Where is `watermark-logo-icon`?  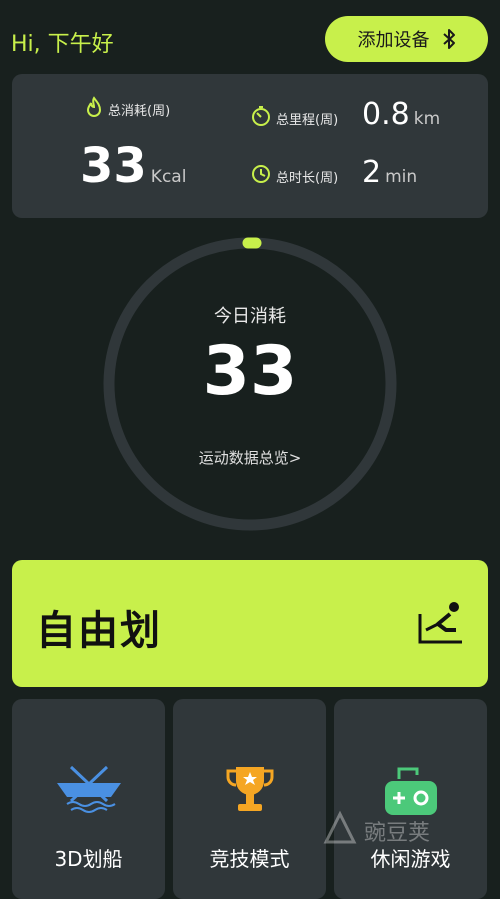 watermark-logo-icon is located at coordinates (340, 831).